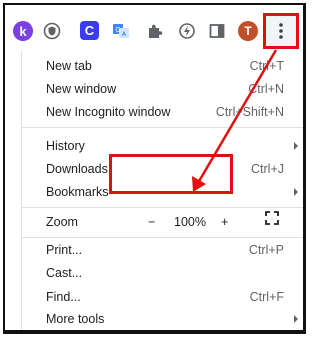 The height and width of the screenshot is (343, 320). I want to click on menu-item-shortcut: Ctrl+N, so click(266, 89).